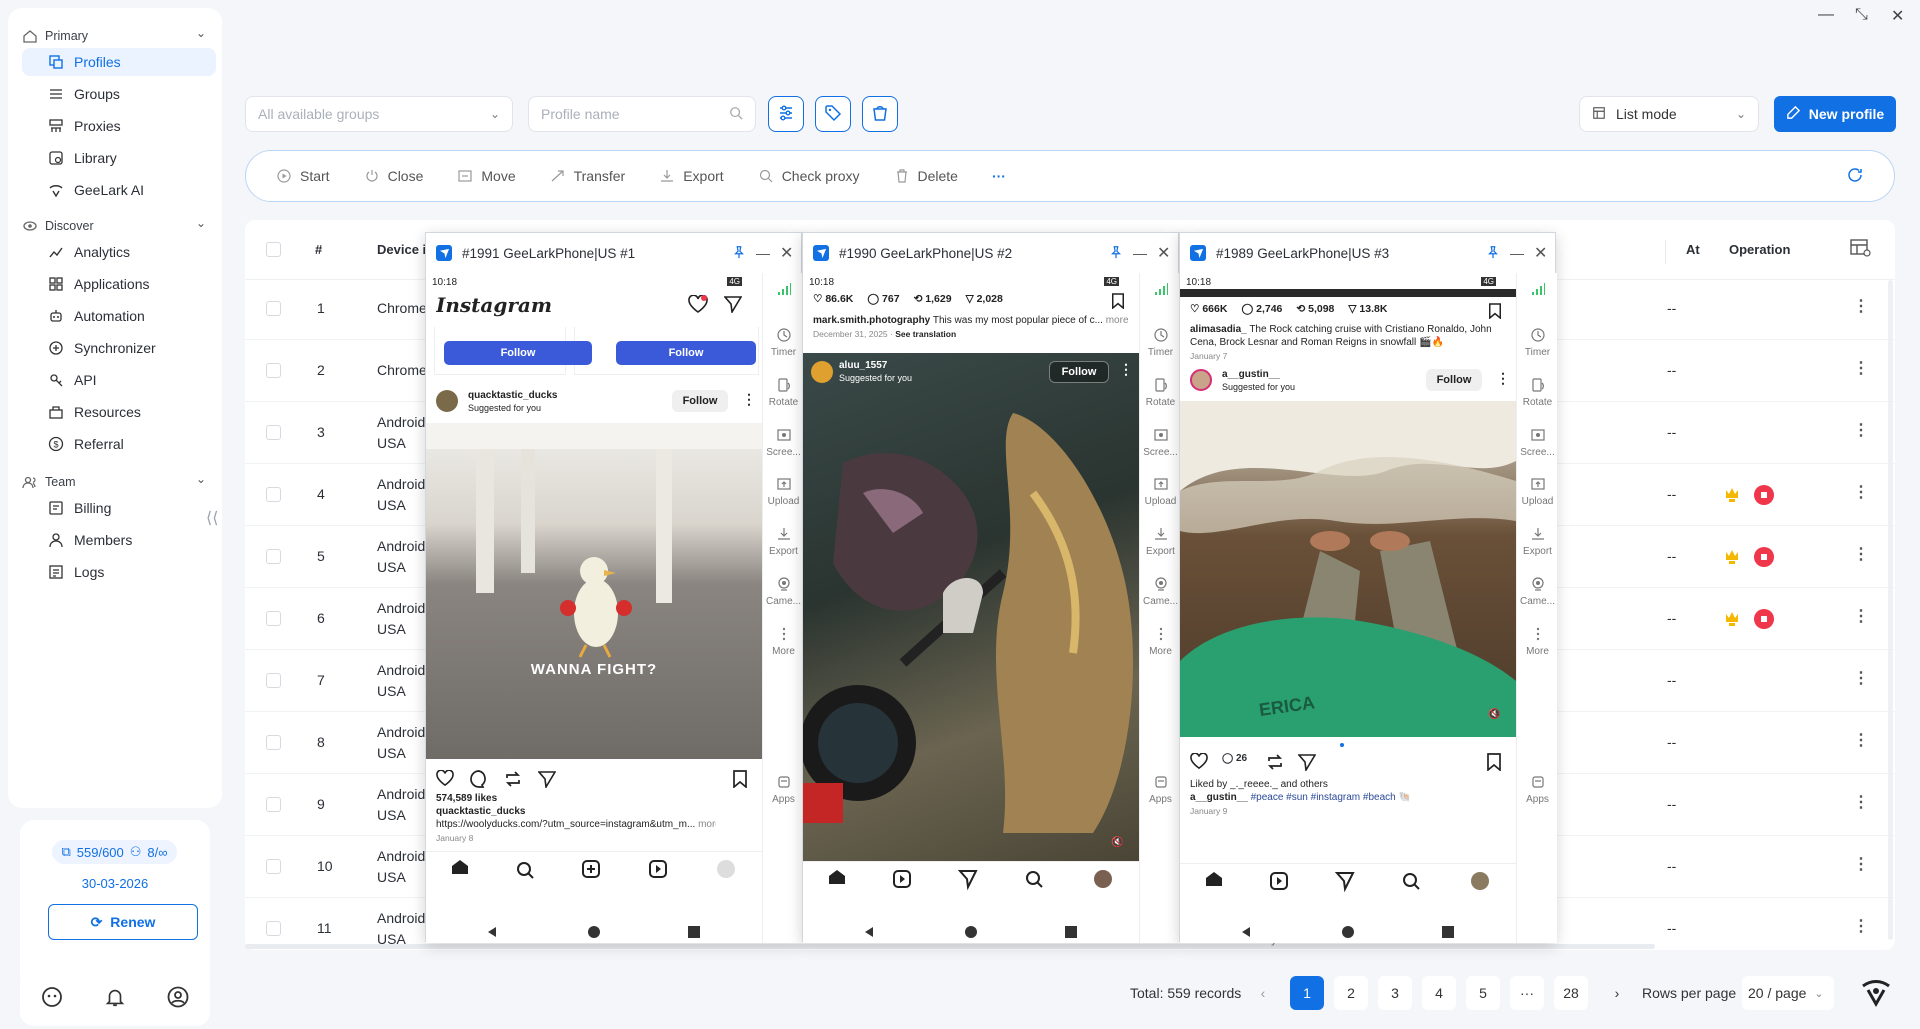 Image resolution: width=1920 pixels, height=1029 pixels. What do you see at coordinates (119, 126) in the screenshot?
I see `sidebar-item-proxies: Proxies` at bounding box center [119, 126].